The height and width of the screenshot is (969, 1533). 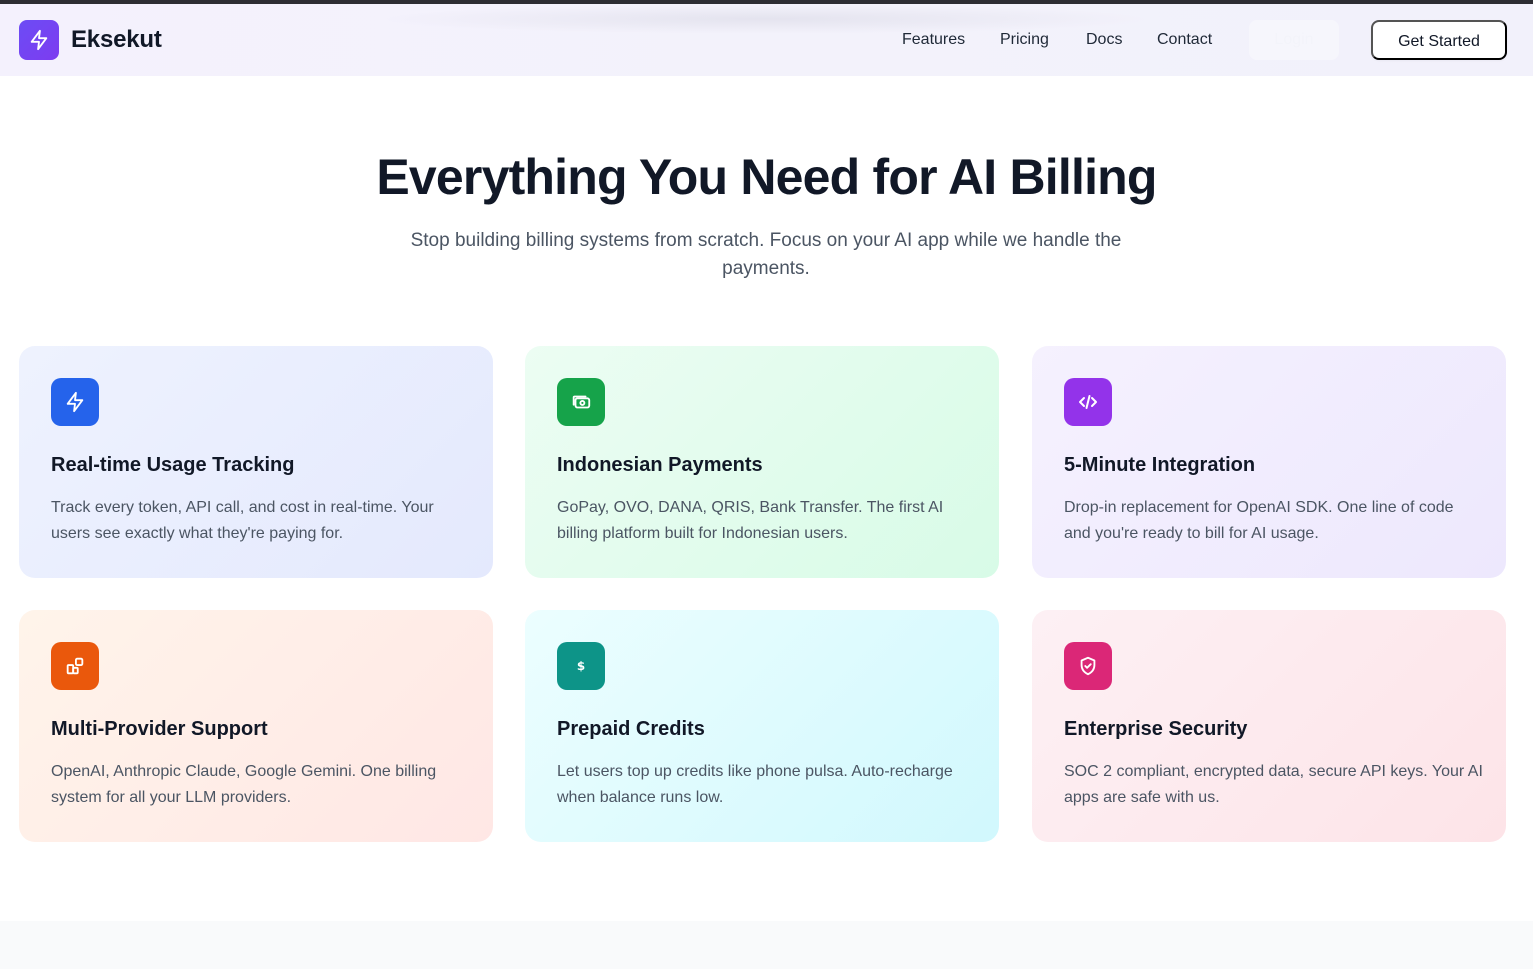 What do you see at coordinates (75, 666) in the screenshot?
I see `puzzle-icon` at bounding box center [75, 666].